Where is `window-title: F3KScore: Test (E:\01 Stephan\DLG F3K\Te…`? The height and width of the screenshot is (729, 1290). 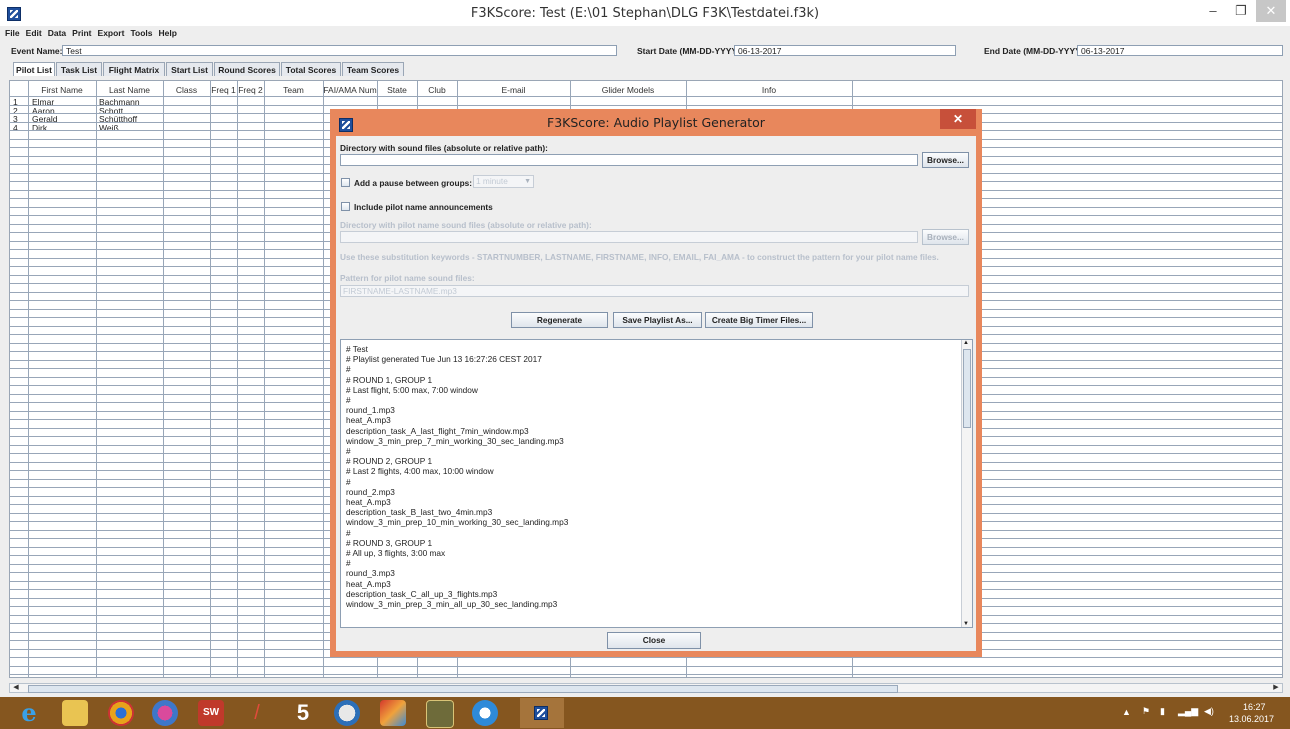 window-title: F3KScore: Test (E:\01 Stephan\DLG F3K\Te… is located at coordinates (645, 13).